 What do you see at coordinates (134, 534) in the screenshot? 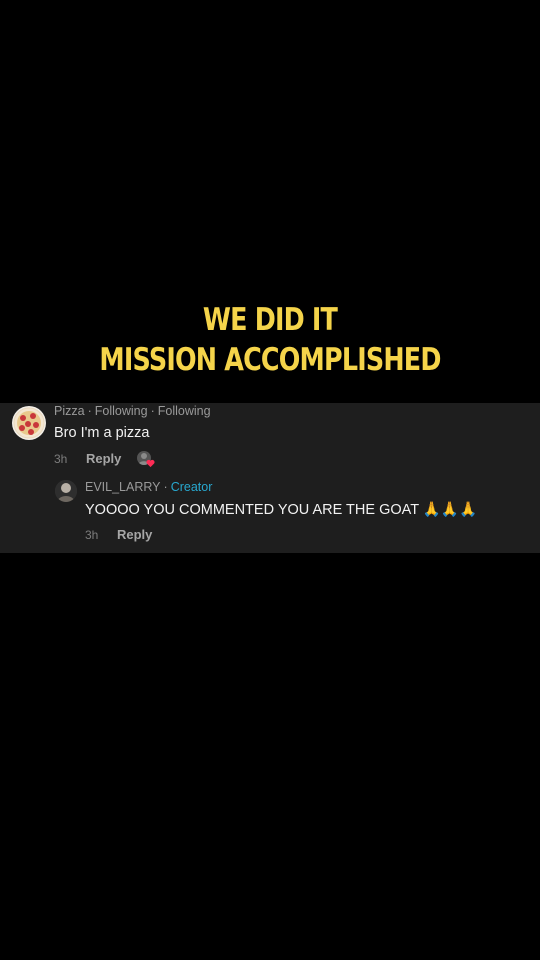
I see `reply-reply-button: Reply` at bounding box center [134, 534].